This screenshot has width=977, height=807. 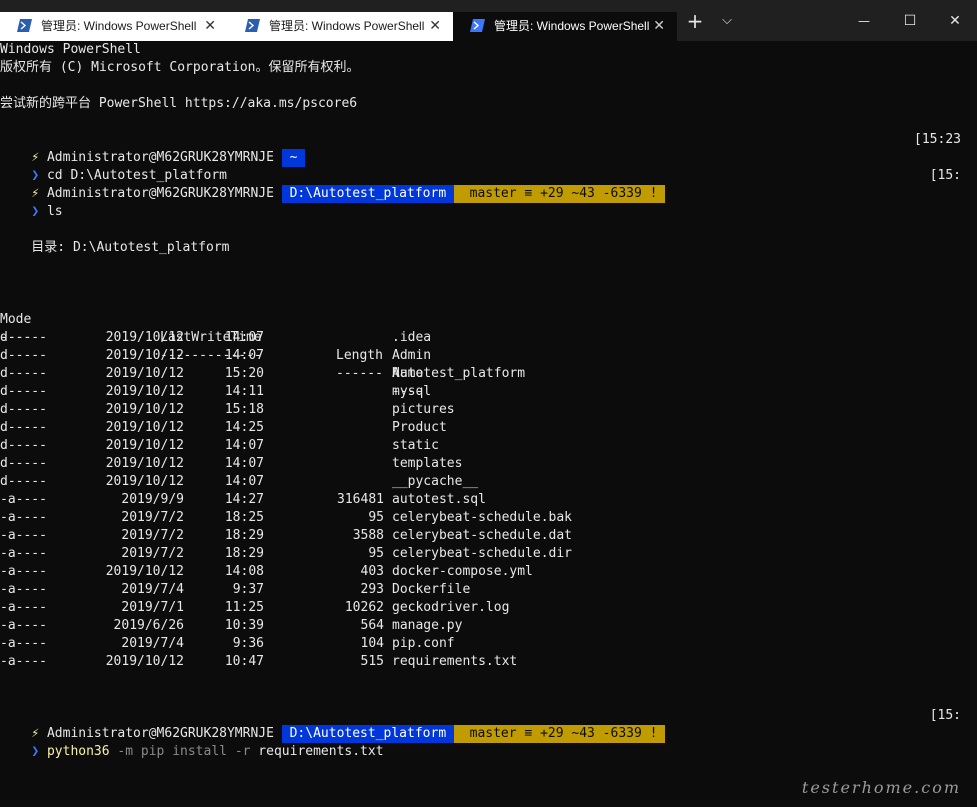 What do you see at coordinates (488, 428) in the screenshot?
I see `table-row: d----- 2019/10/12 14:25 Product` at bounding box center [488, 428].